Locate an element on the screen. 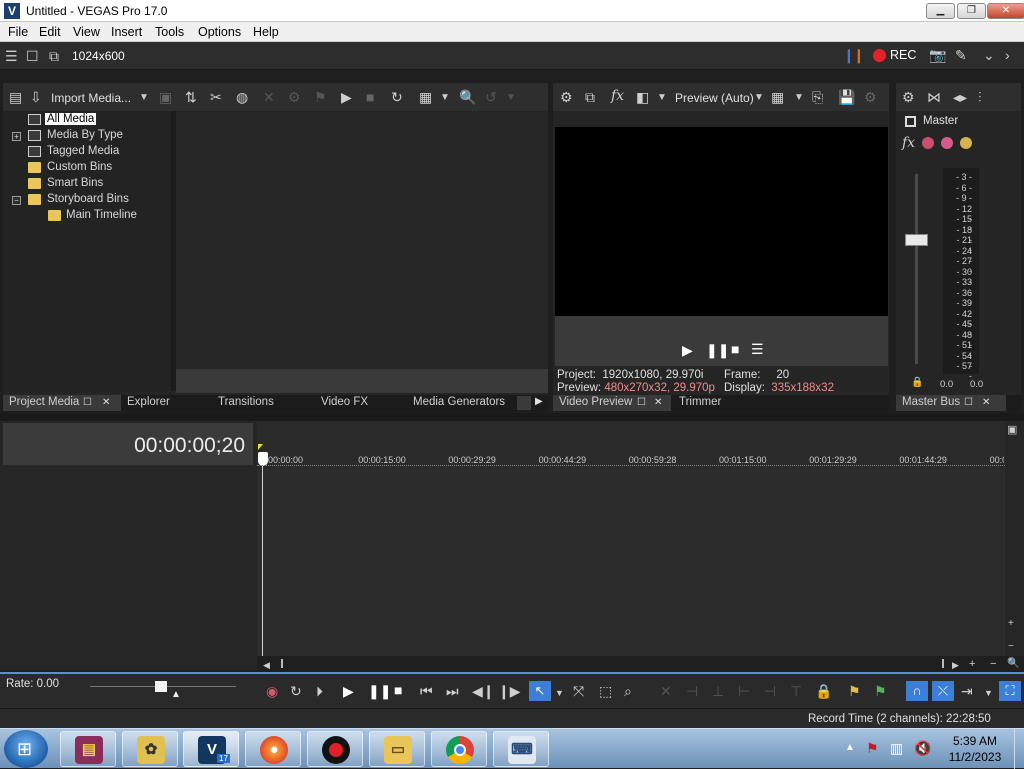 The height and width of the screenshot is (769, 1024). trim-start-icon: ⊢ is located at coordinates (744, 691).